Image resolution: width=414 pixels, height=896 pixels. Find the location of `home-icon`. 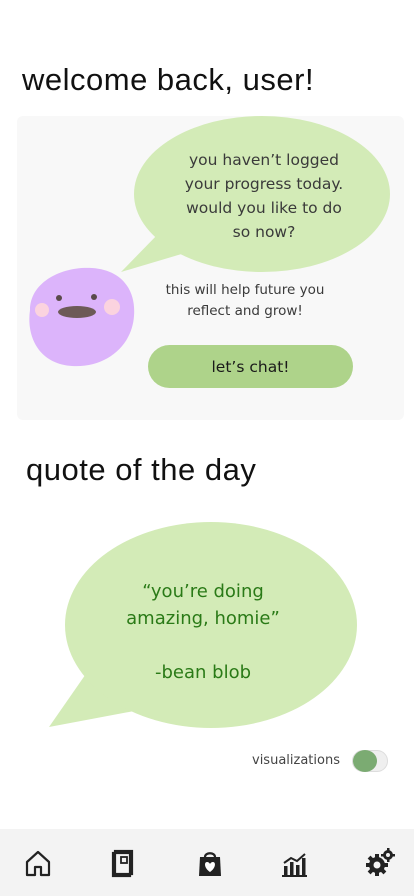

home-icon is located at coordinates (38, 863).